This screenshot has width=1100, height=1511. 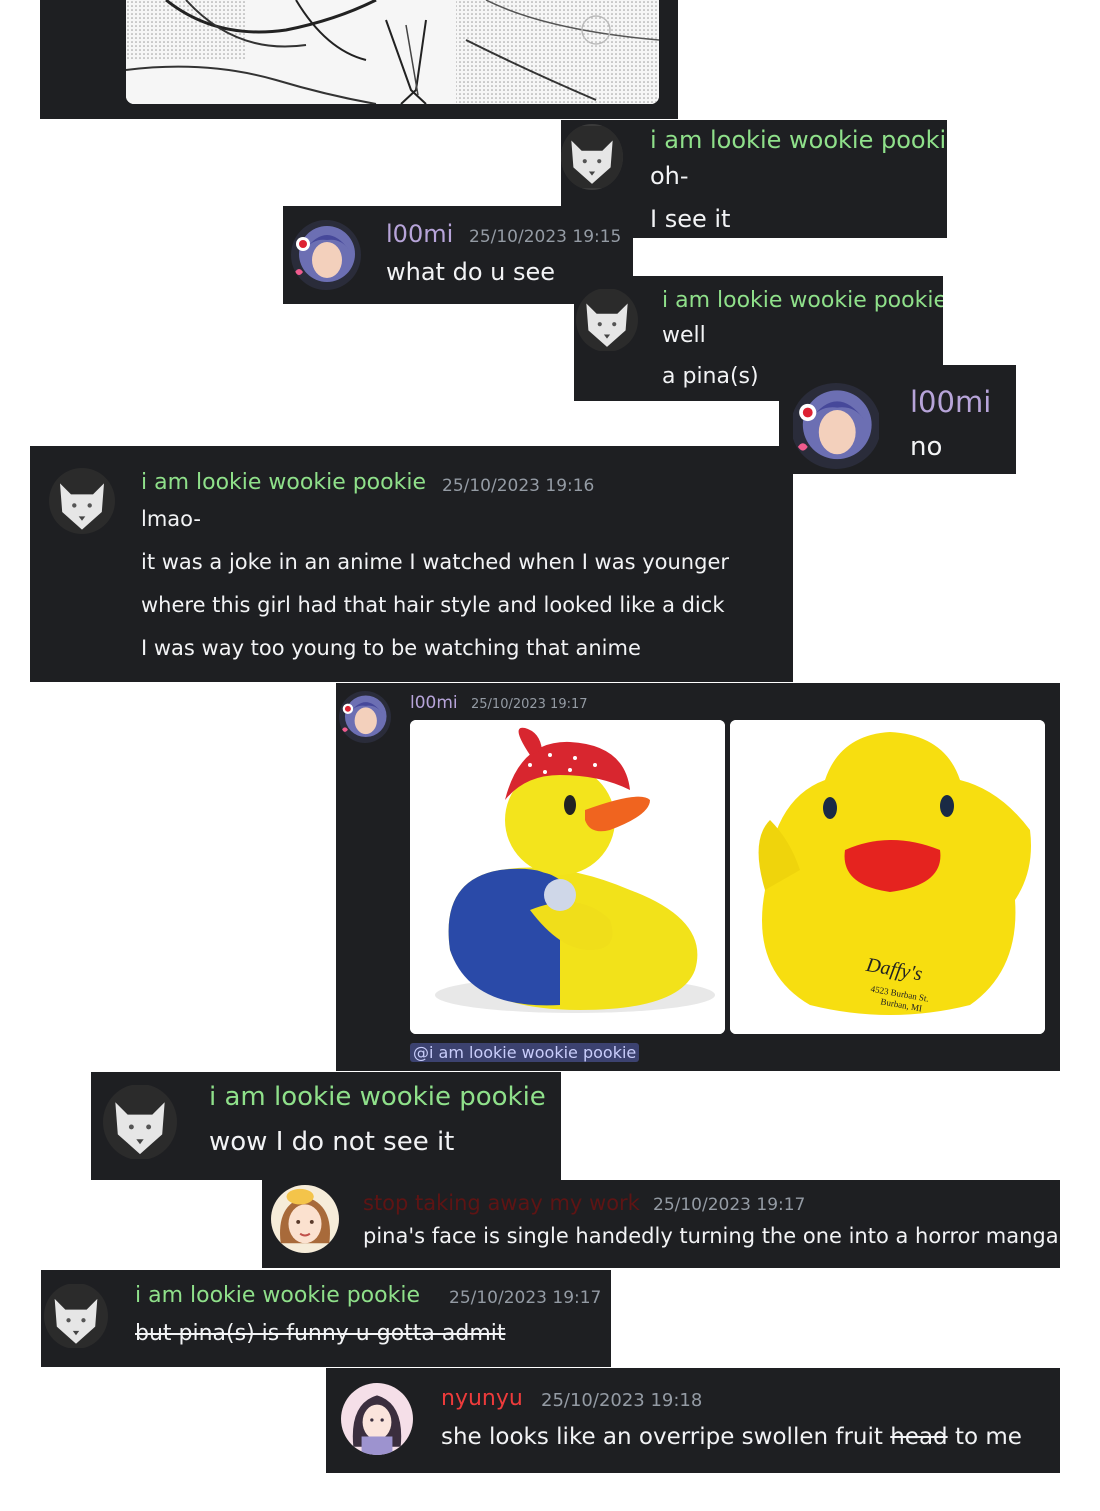 What do you see at coordinates (525, 1052) in the screenshot?
I see `user-mention: @i am lookie wookie pookie` at bounding box center [525, 1052].